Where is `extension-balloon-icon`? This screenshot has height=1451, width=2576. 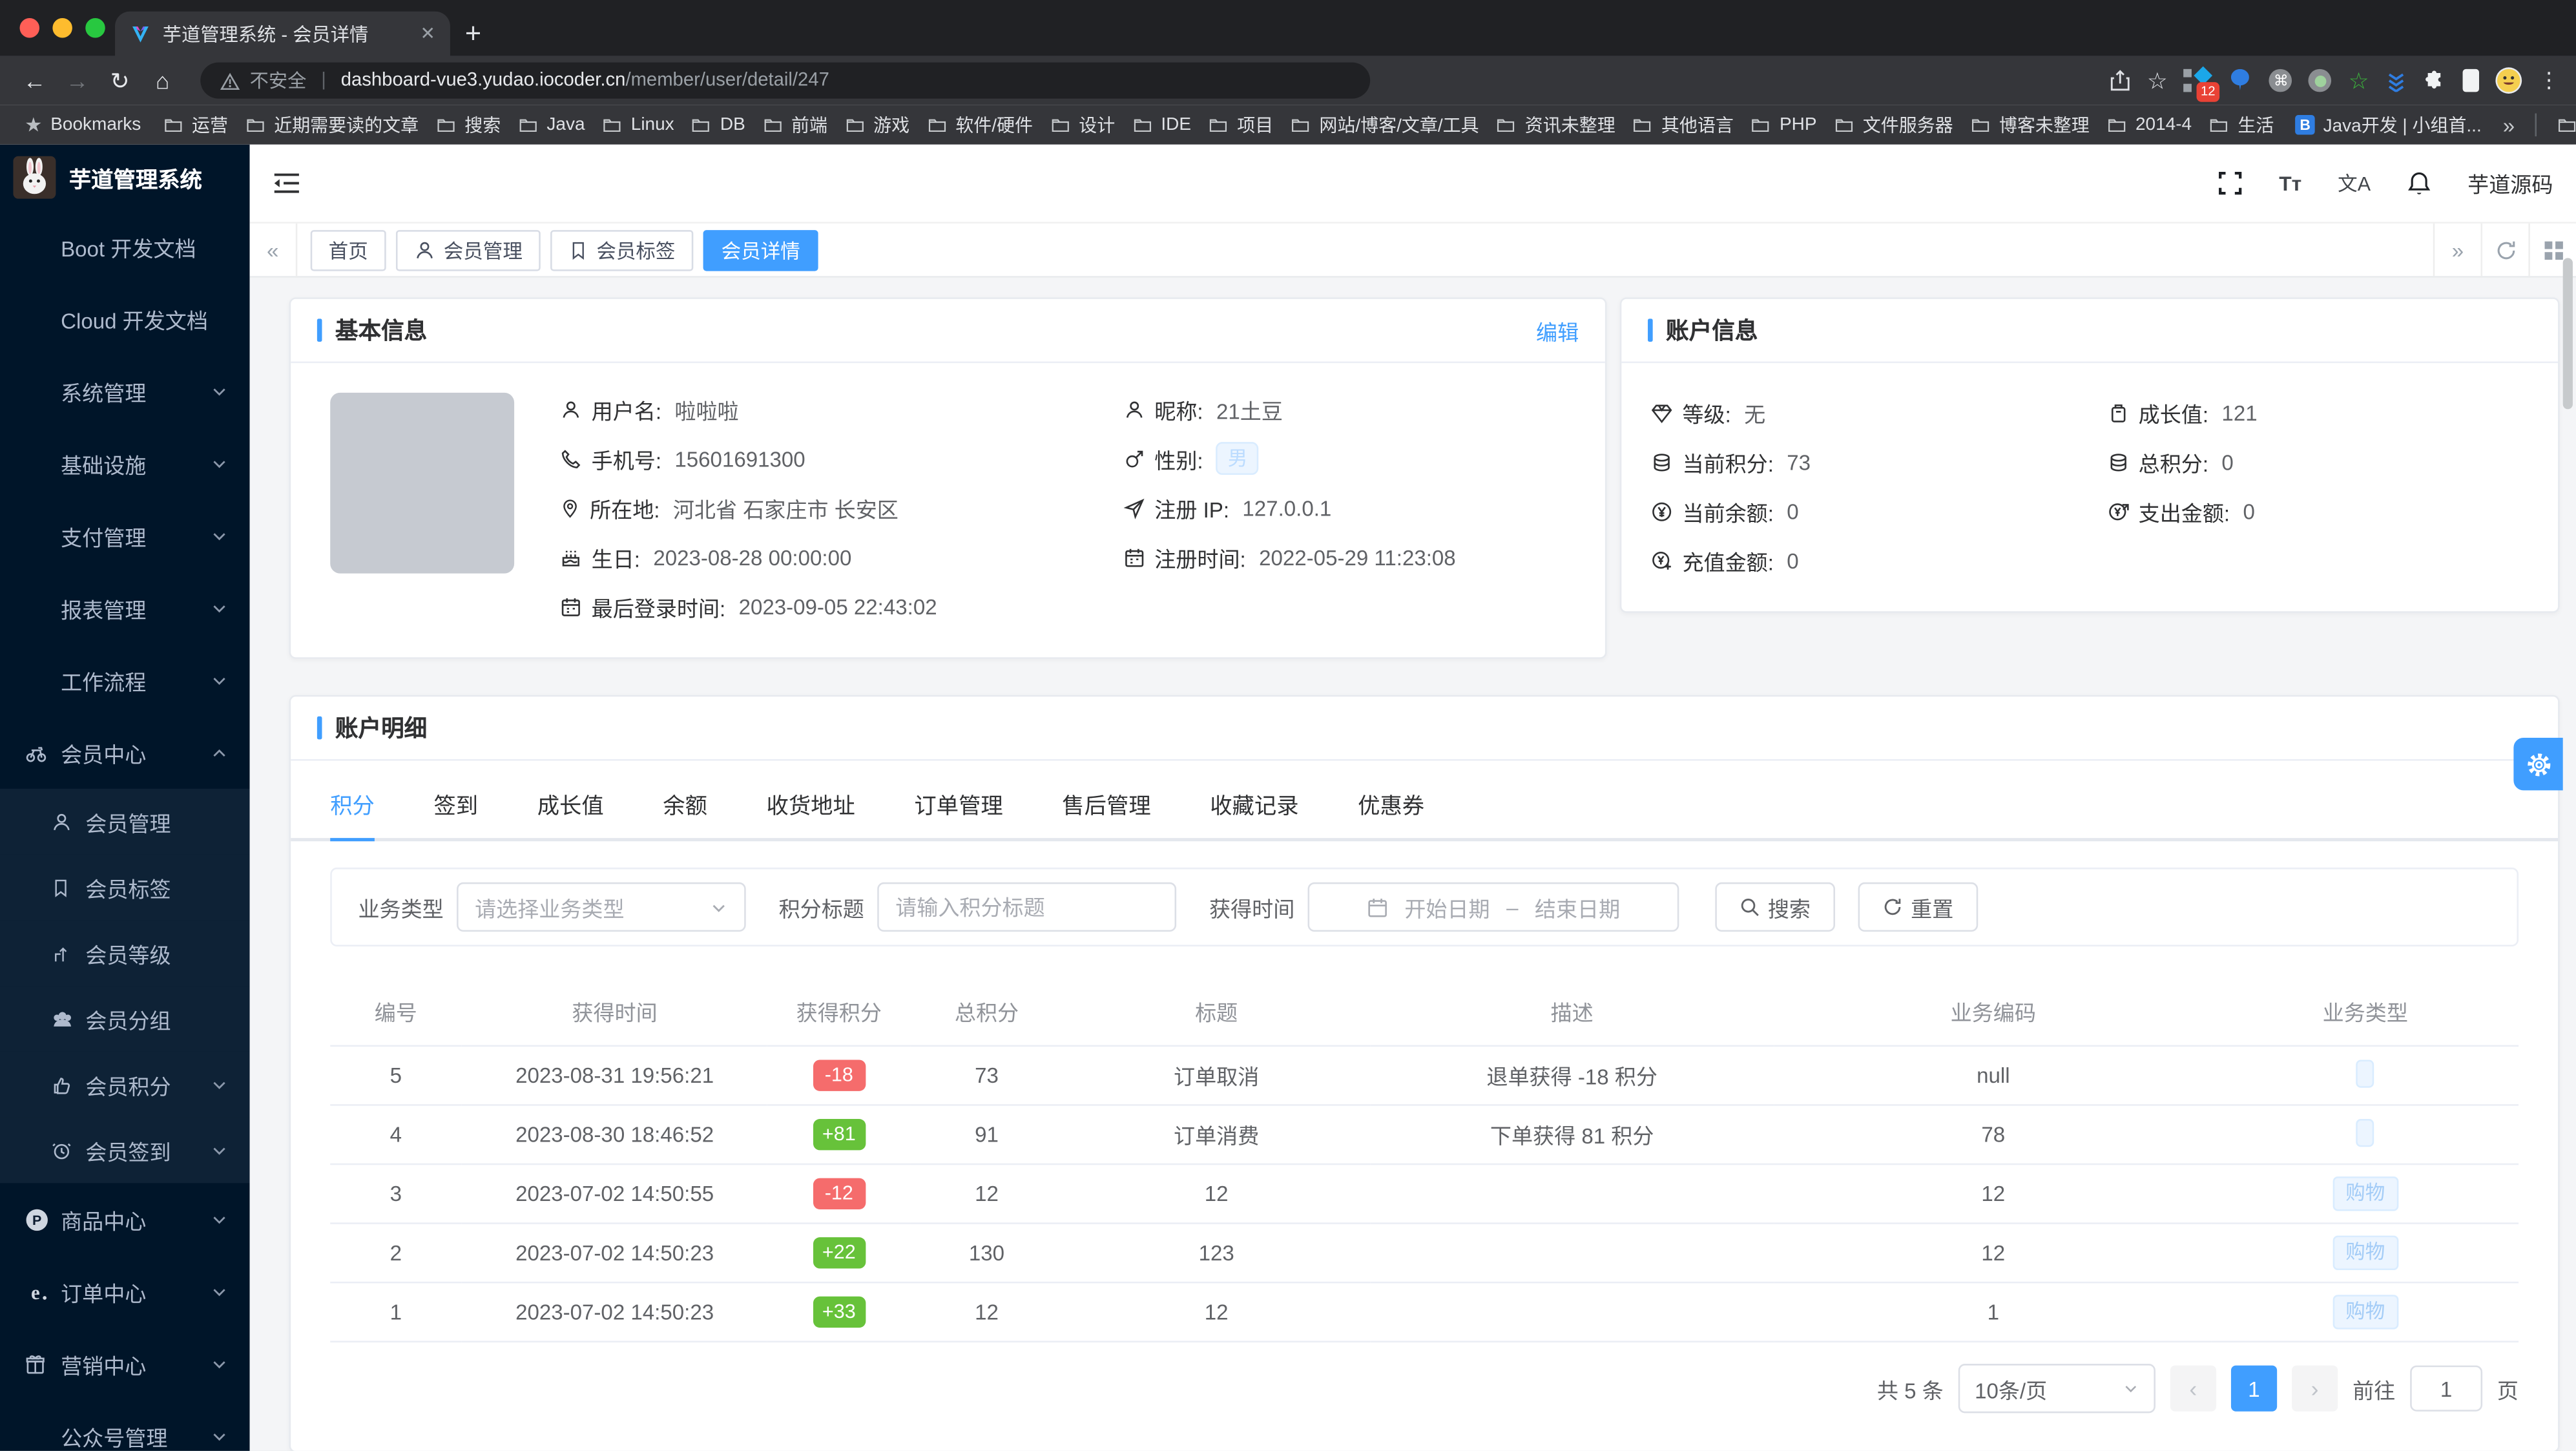 extension-balloon-icon is located at coordinates (2240, 80).